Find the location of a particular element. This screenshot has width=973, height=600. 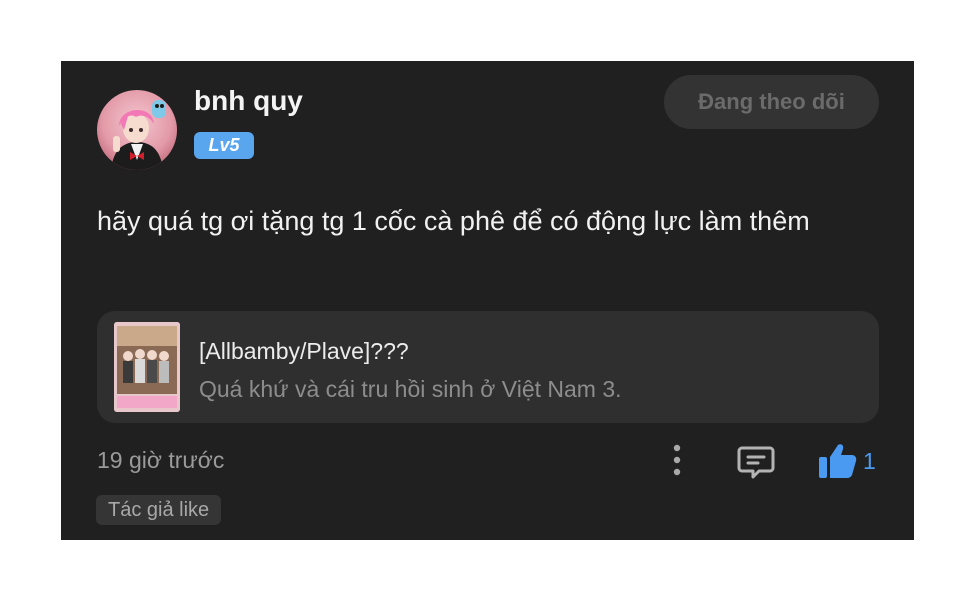

story-title: [Allbamby/Plave]??? is located at coordinates (304, 351).